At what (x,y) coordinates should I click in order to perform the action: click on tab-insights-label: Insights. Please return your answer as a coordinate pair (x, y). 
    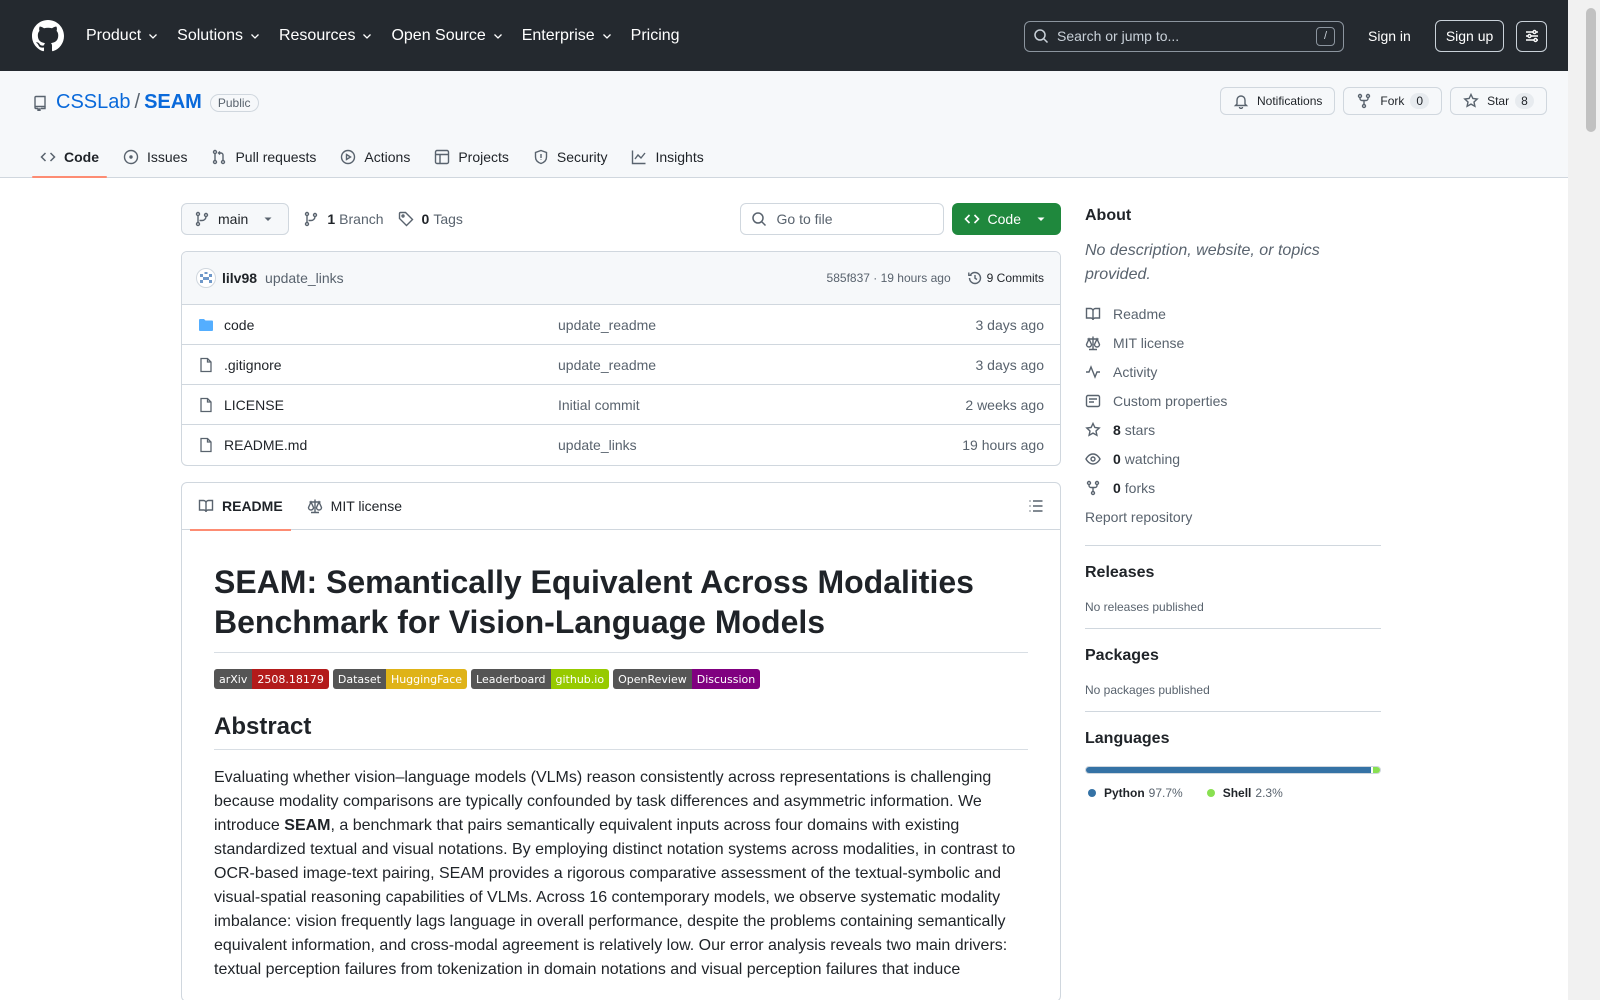
    Looking at the image, I should click on (679, 156).